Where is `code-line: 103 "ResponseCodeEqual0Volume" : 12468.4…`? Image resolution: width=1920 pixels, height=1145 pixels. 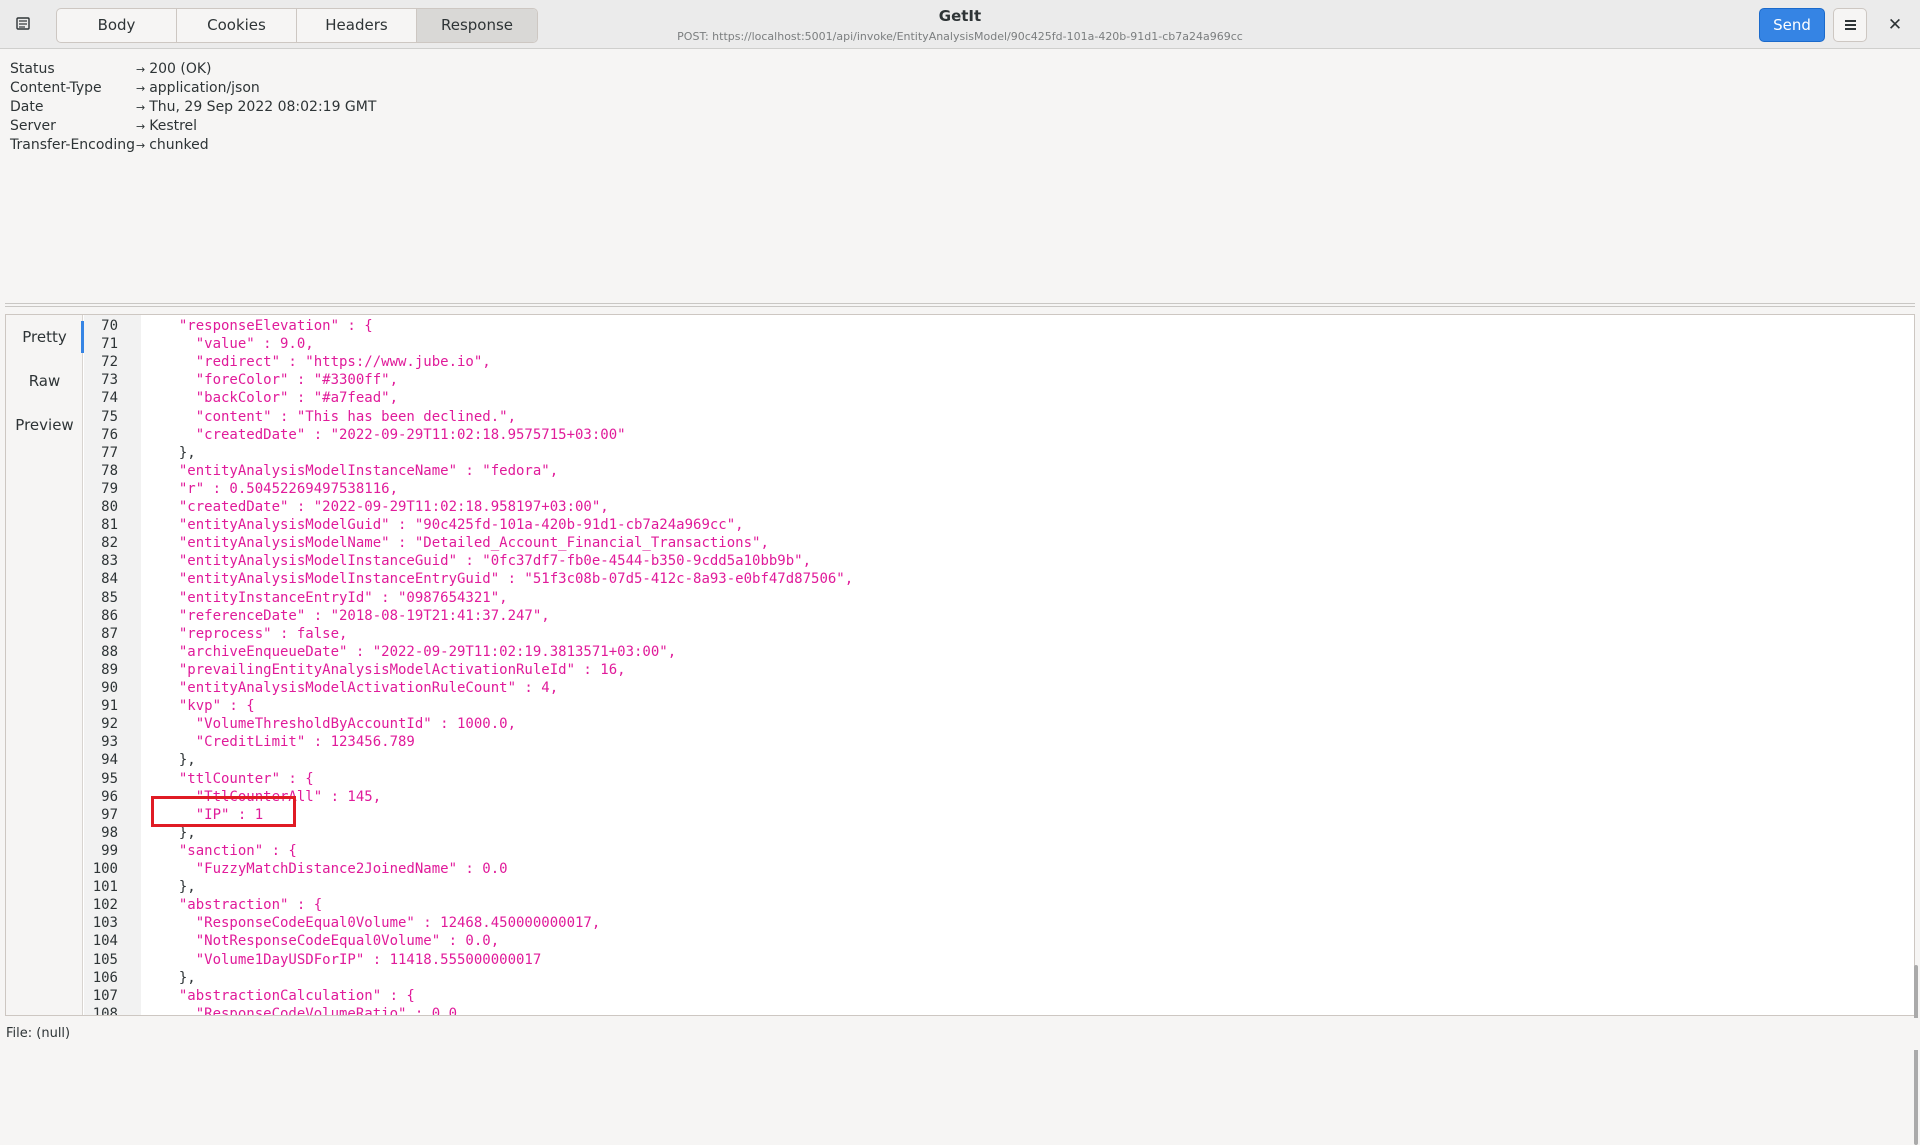
code-line: 103 "ResponseCodeEqual0Volume" : 12468.4… is located at coordinates (342, 923).